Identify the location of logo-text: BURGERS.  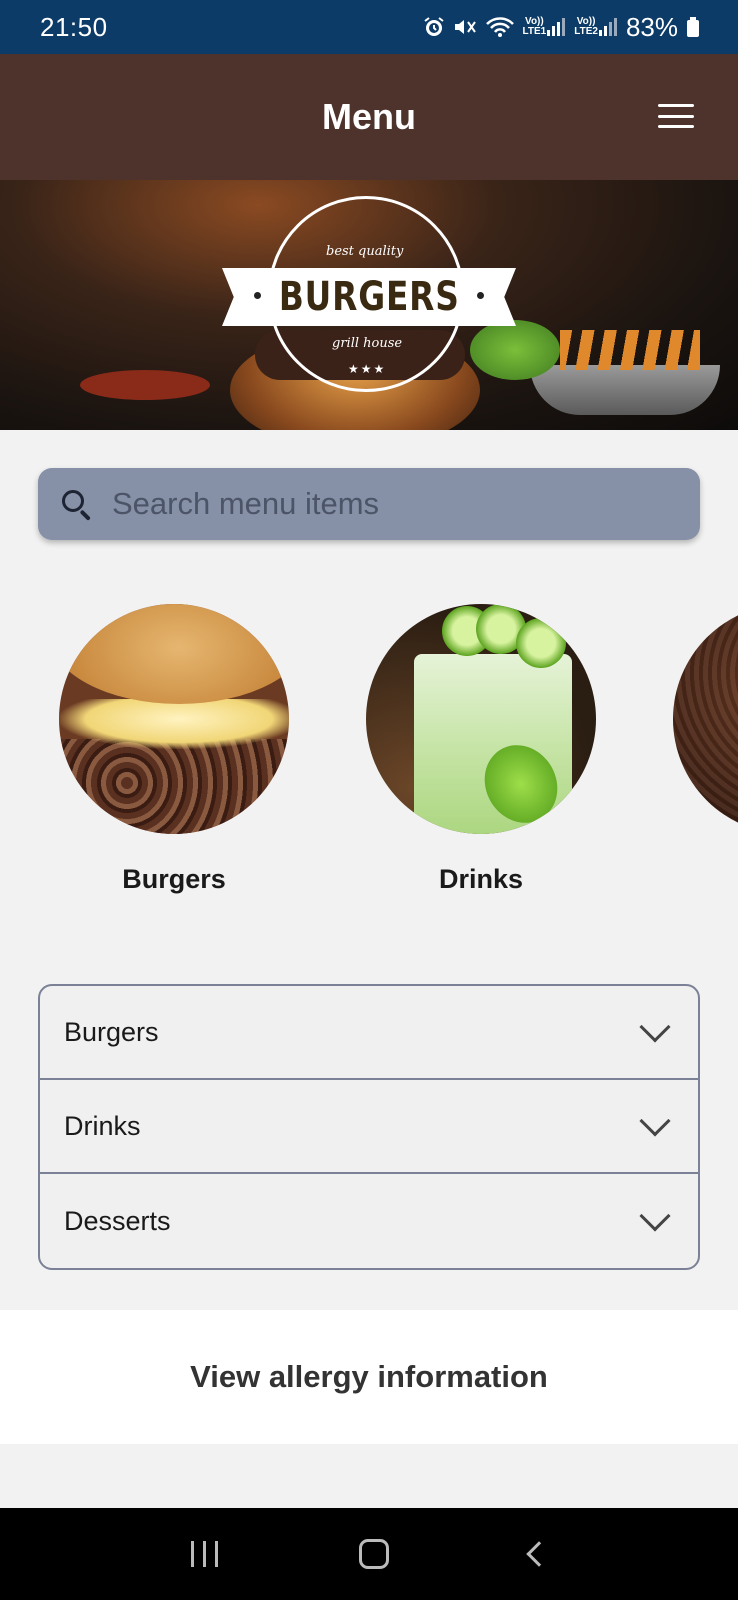
(369, 297).